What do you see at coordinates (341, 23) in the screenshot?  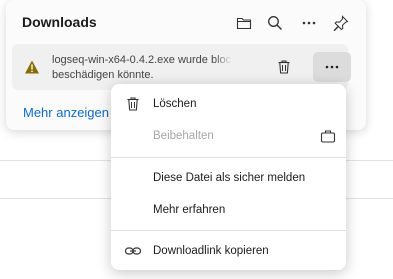 I see `pin-icon` at bounding box center [341, 23].